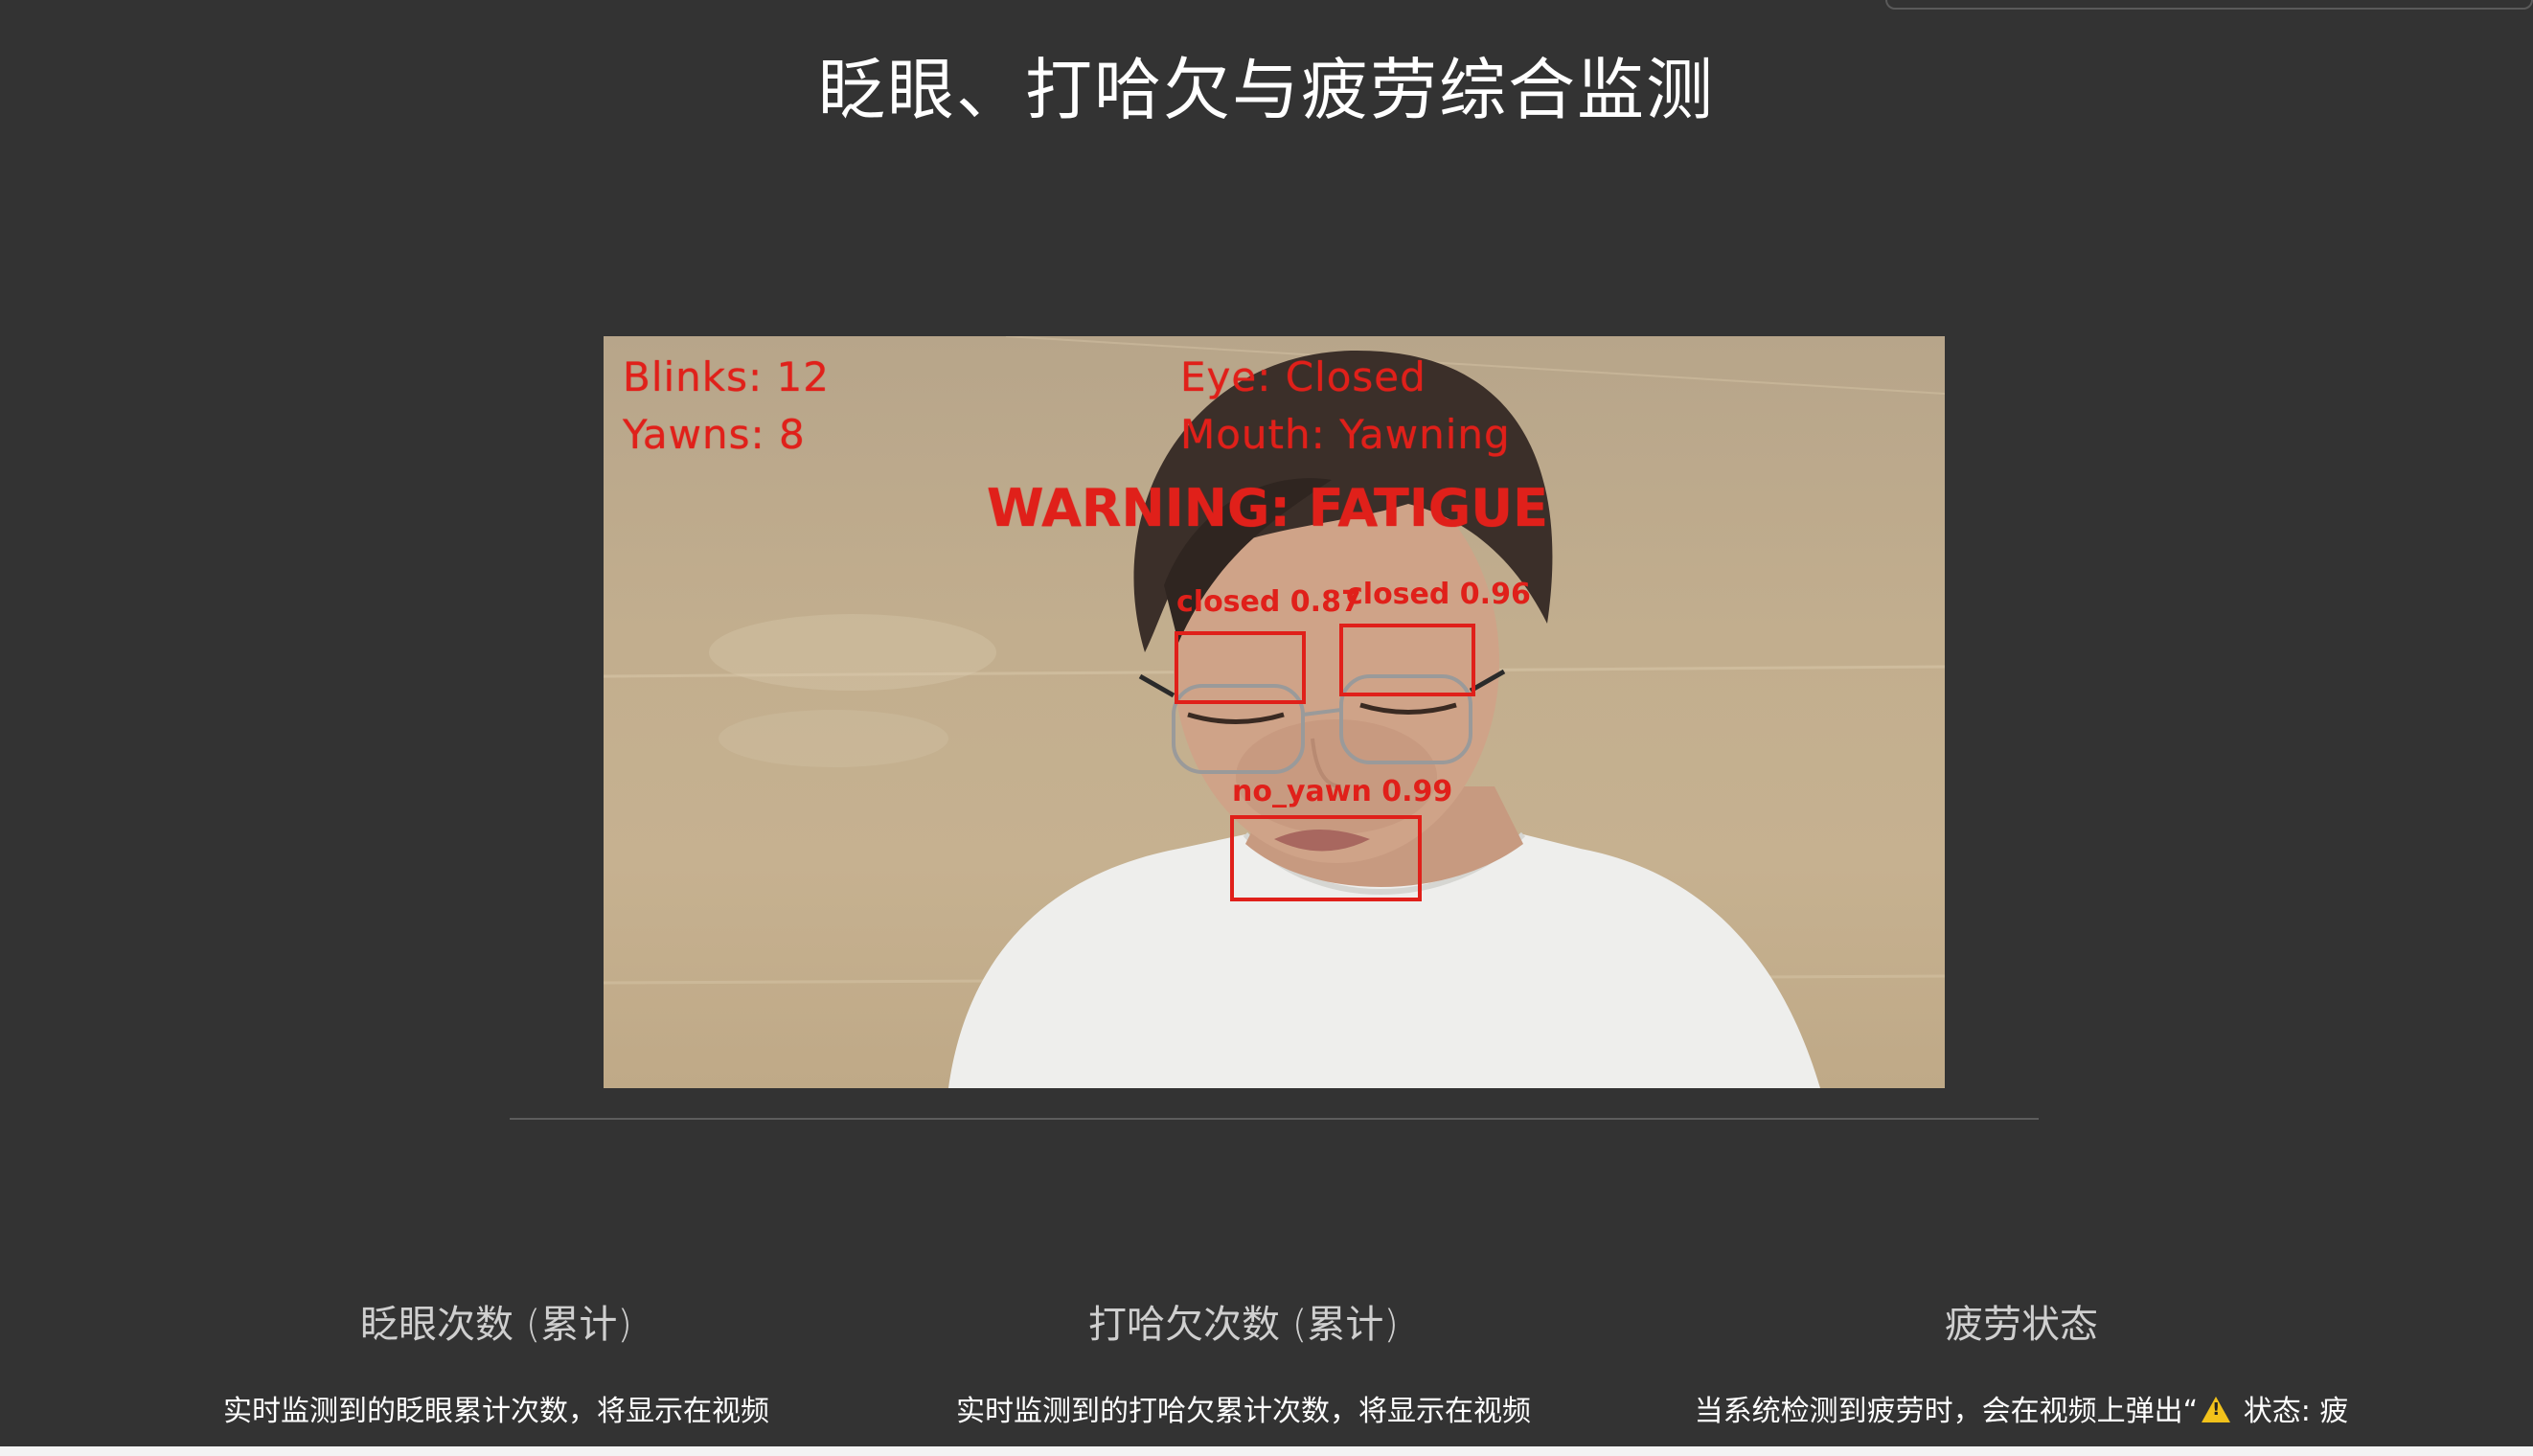 The width and height of the screenshot is (2533, 1456). I want to click on card-description-text: 当系统检测到疲劳时，会在视频上弹出“, so click(1947, 1411).